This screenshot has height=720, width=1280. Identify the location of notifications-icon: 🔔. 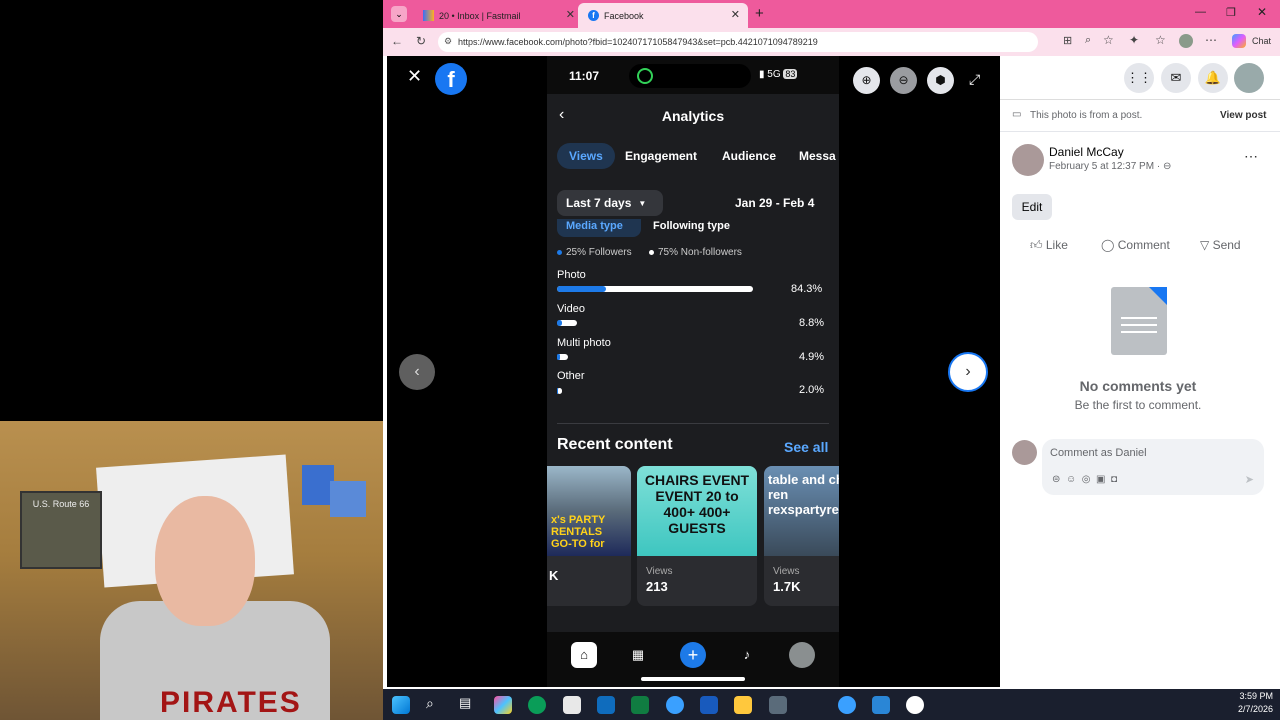
(1213, 78).